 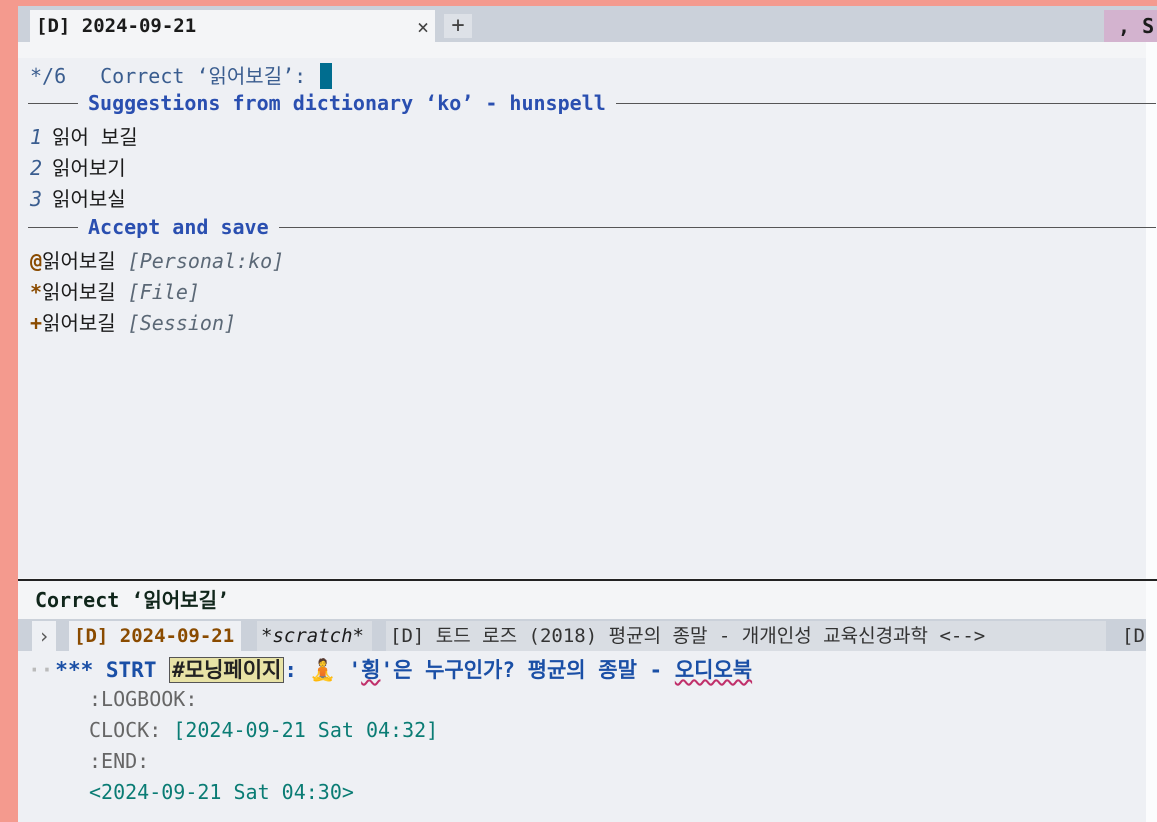 What do you see at coordinates (119, 761) in the screenshot?
I see `drawer-end: :END:` at bounding box center [119, 761].